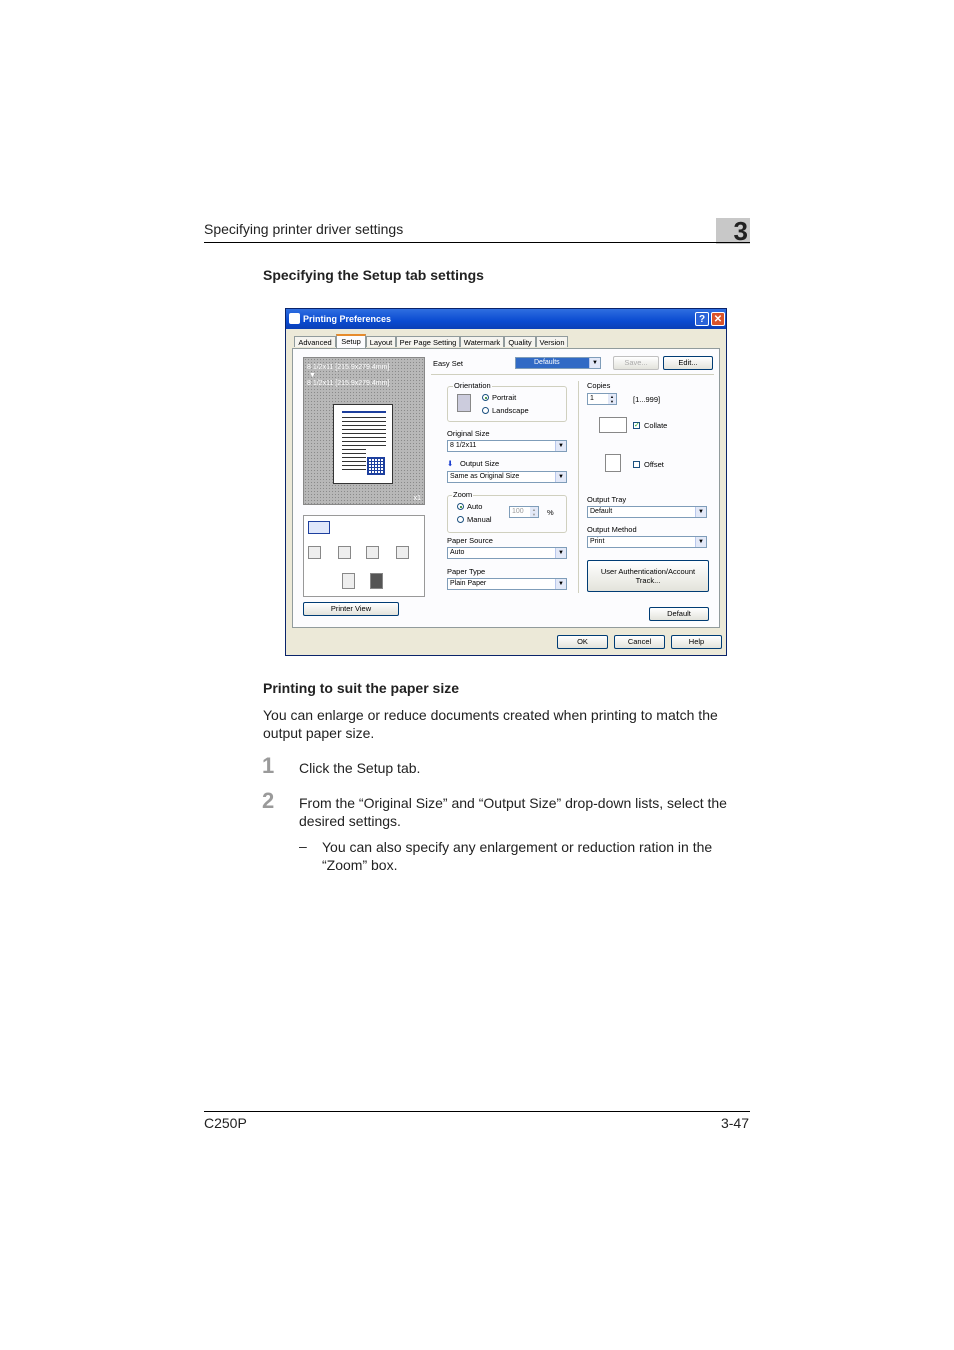 This screenshot has height=1350, width=954. What do you see at coordinates (314, 552) in the screenshot?
I see `duplex-icon` at bounding box center [314, 552].